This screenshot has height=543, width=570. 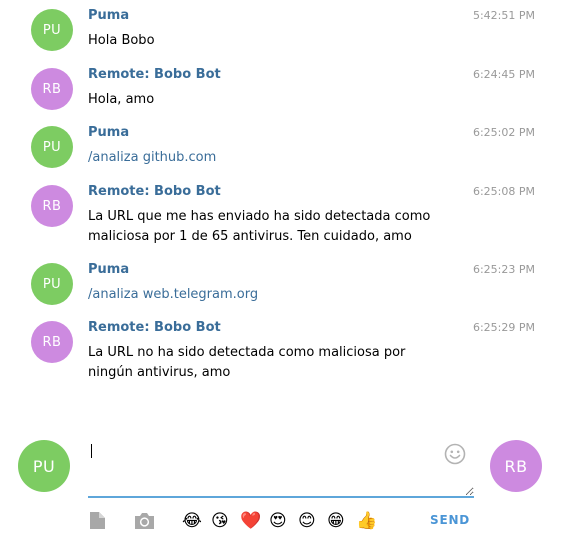 What do you see at coordinates (366, 521) in the screenshot?
I see `thumbs-up-emoji-icon: 👍` at bounding box center [366, 521].